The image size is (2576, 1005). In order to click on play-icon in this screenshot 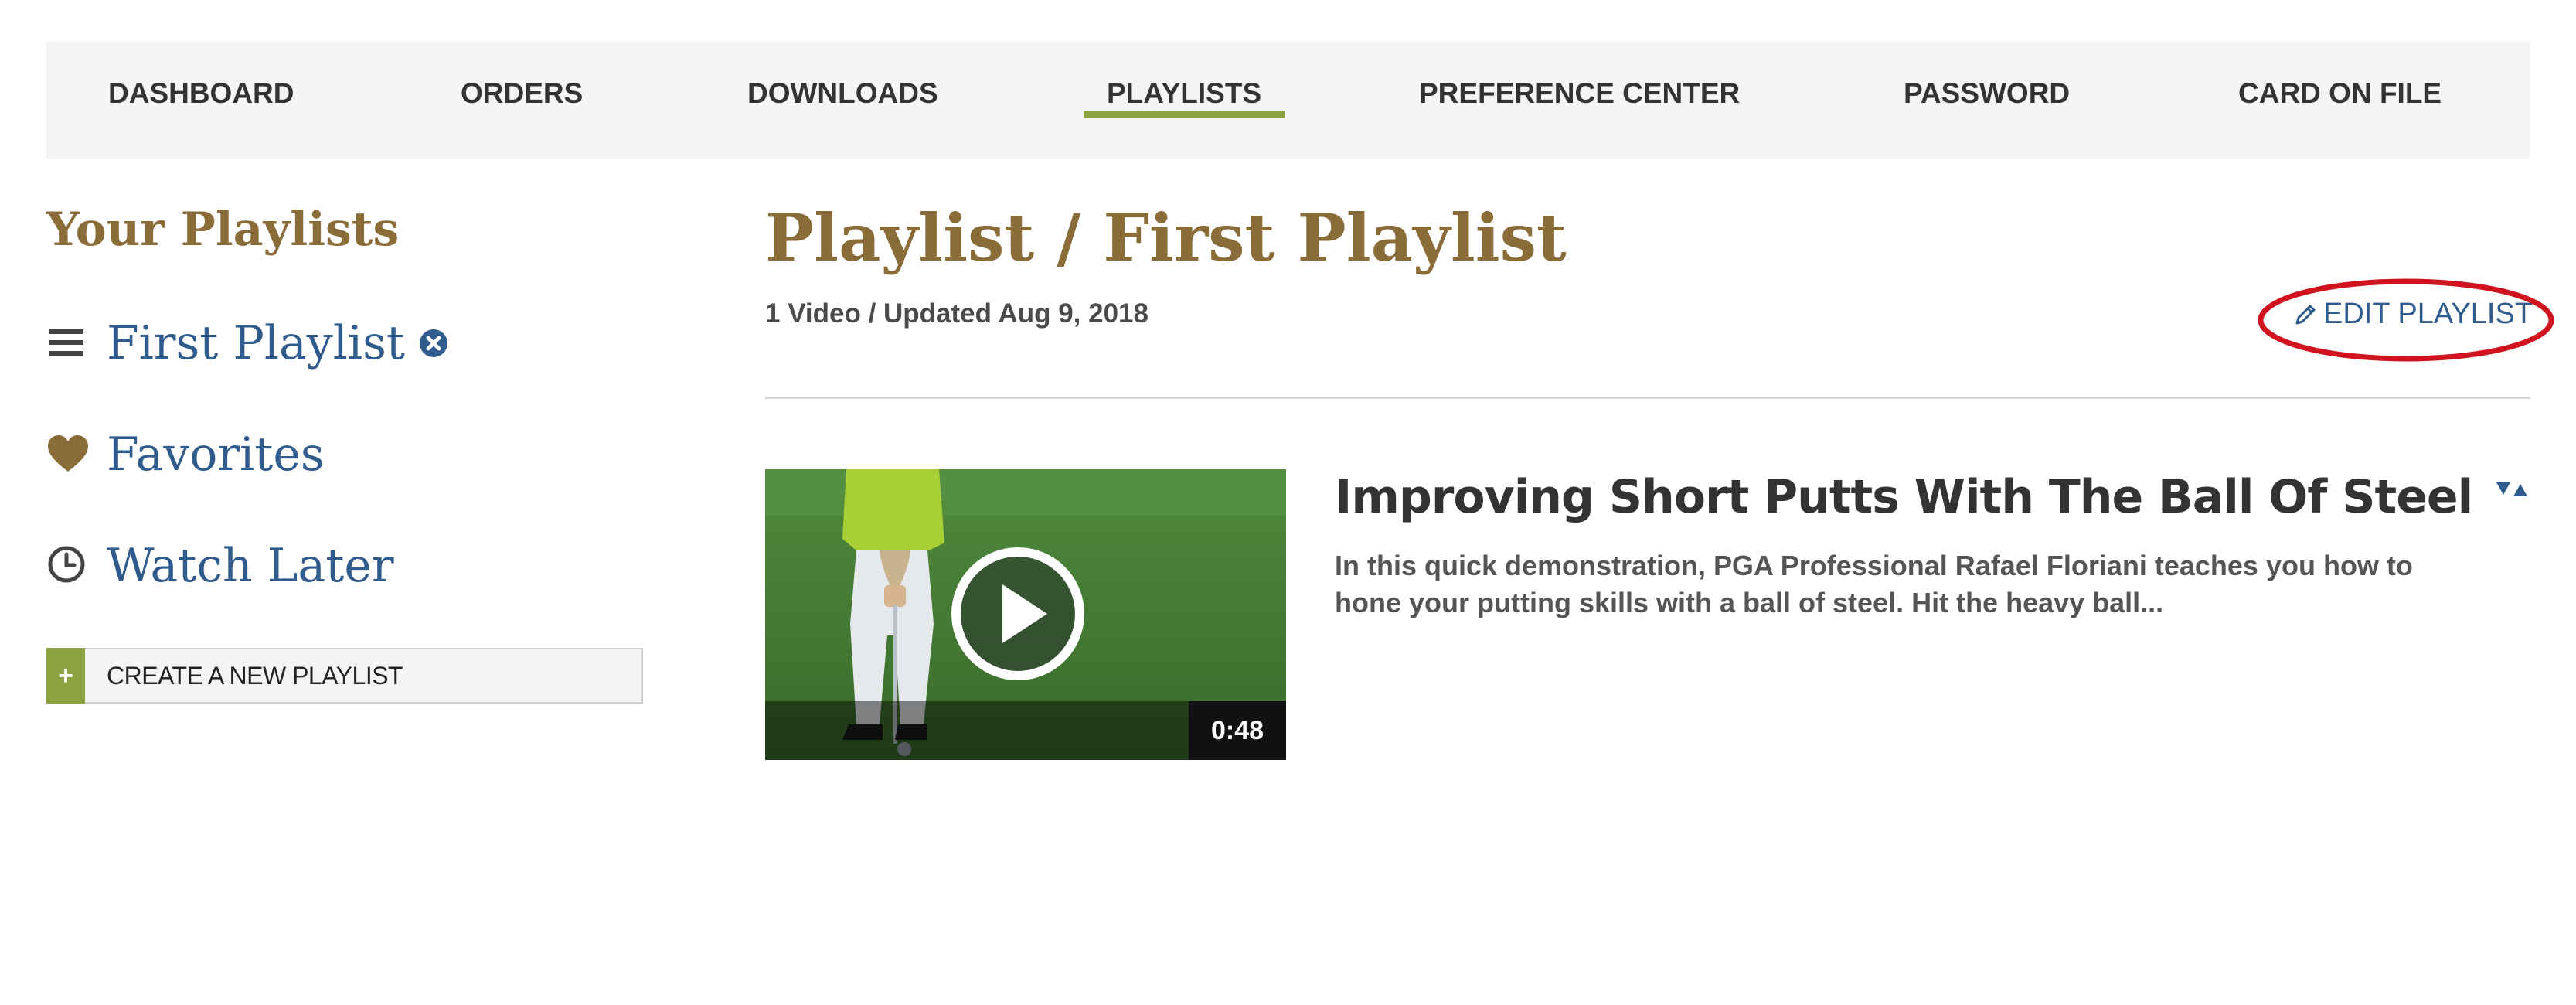, I will do `click(1017, 614)`.